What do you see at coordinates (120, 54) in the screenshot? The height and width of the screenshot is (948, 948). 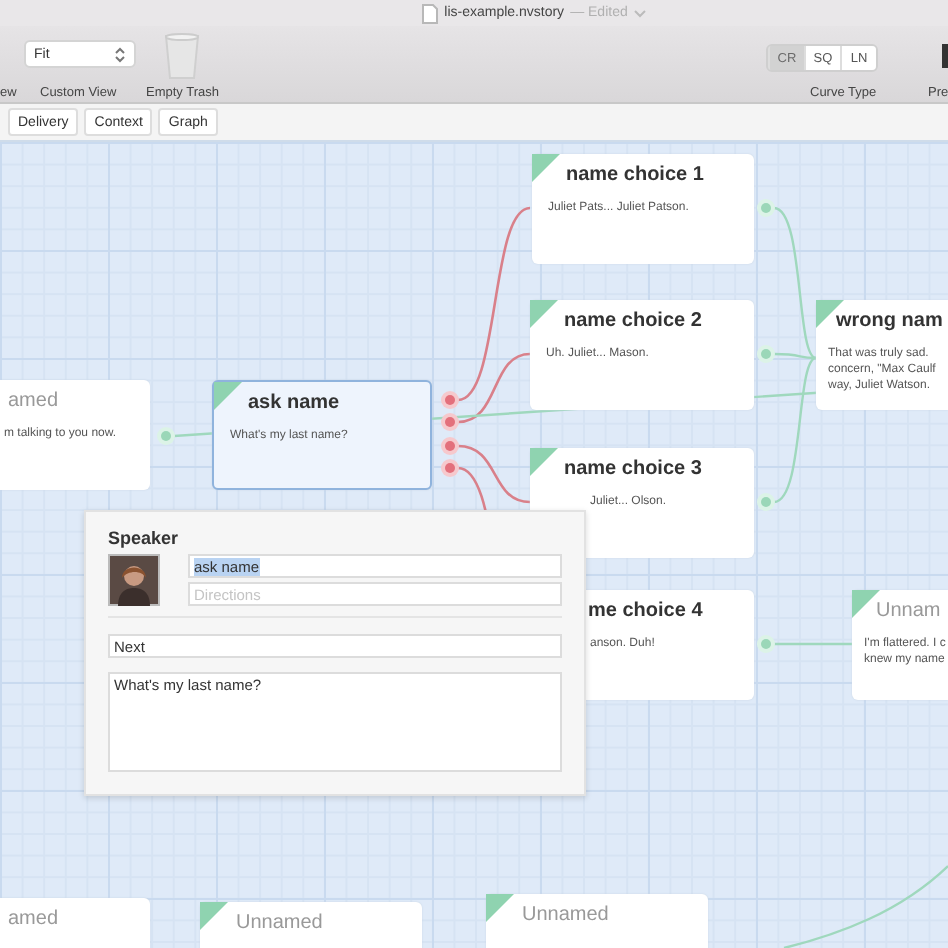 I see `updown-icon` at bounding box center [120, 54].